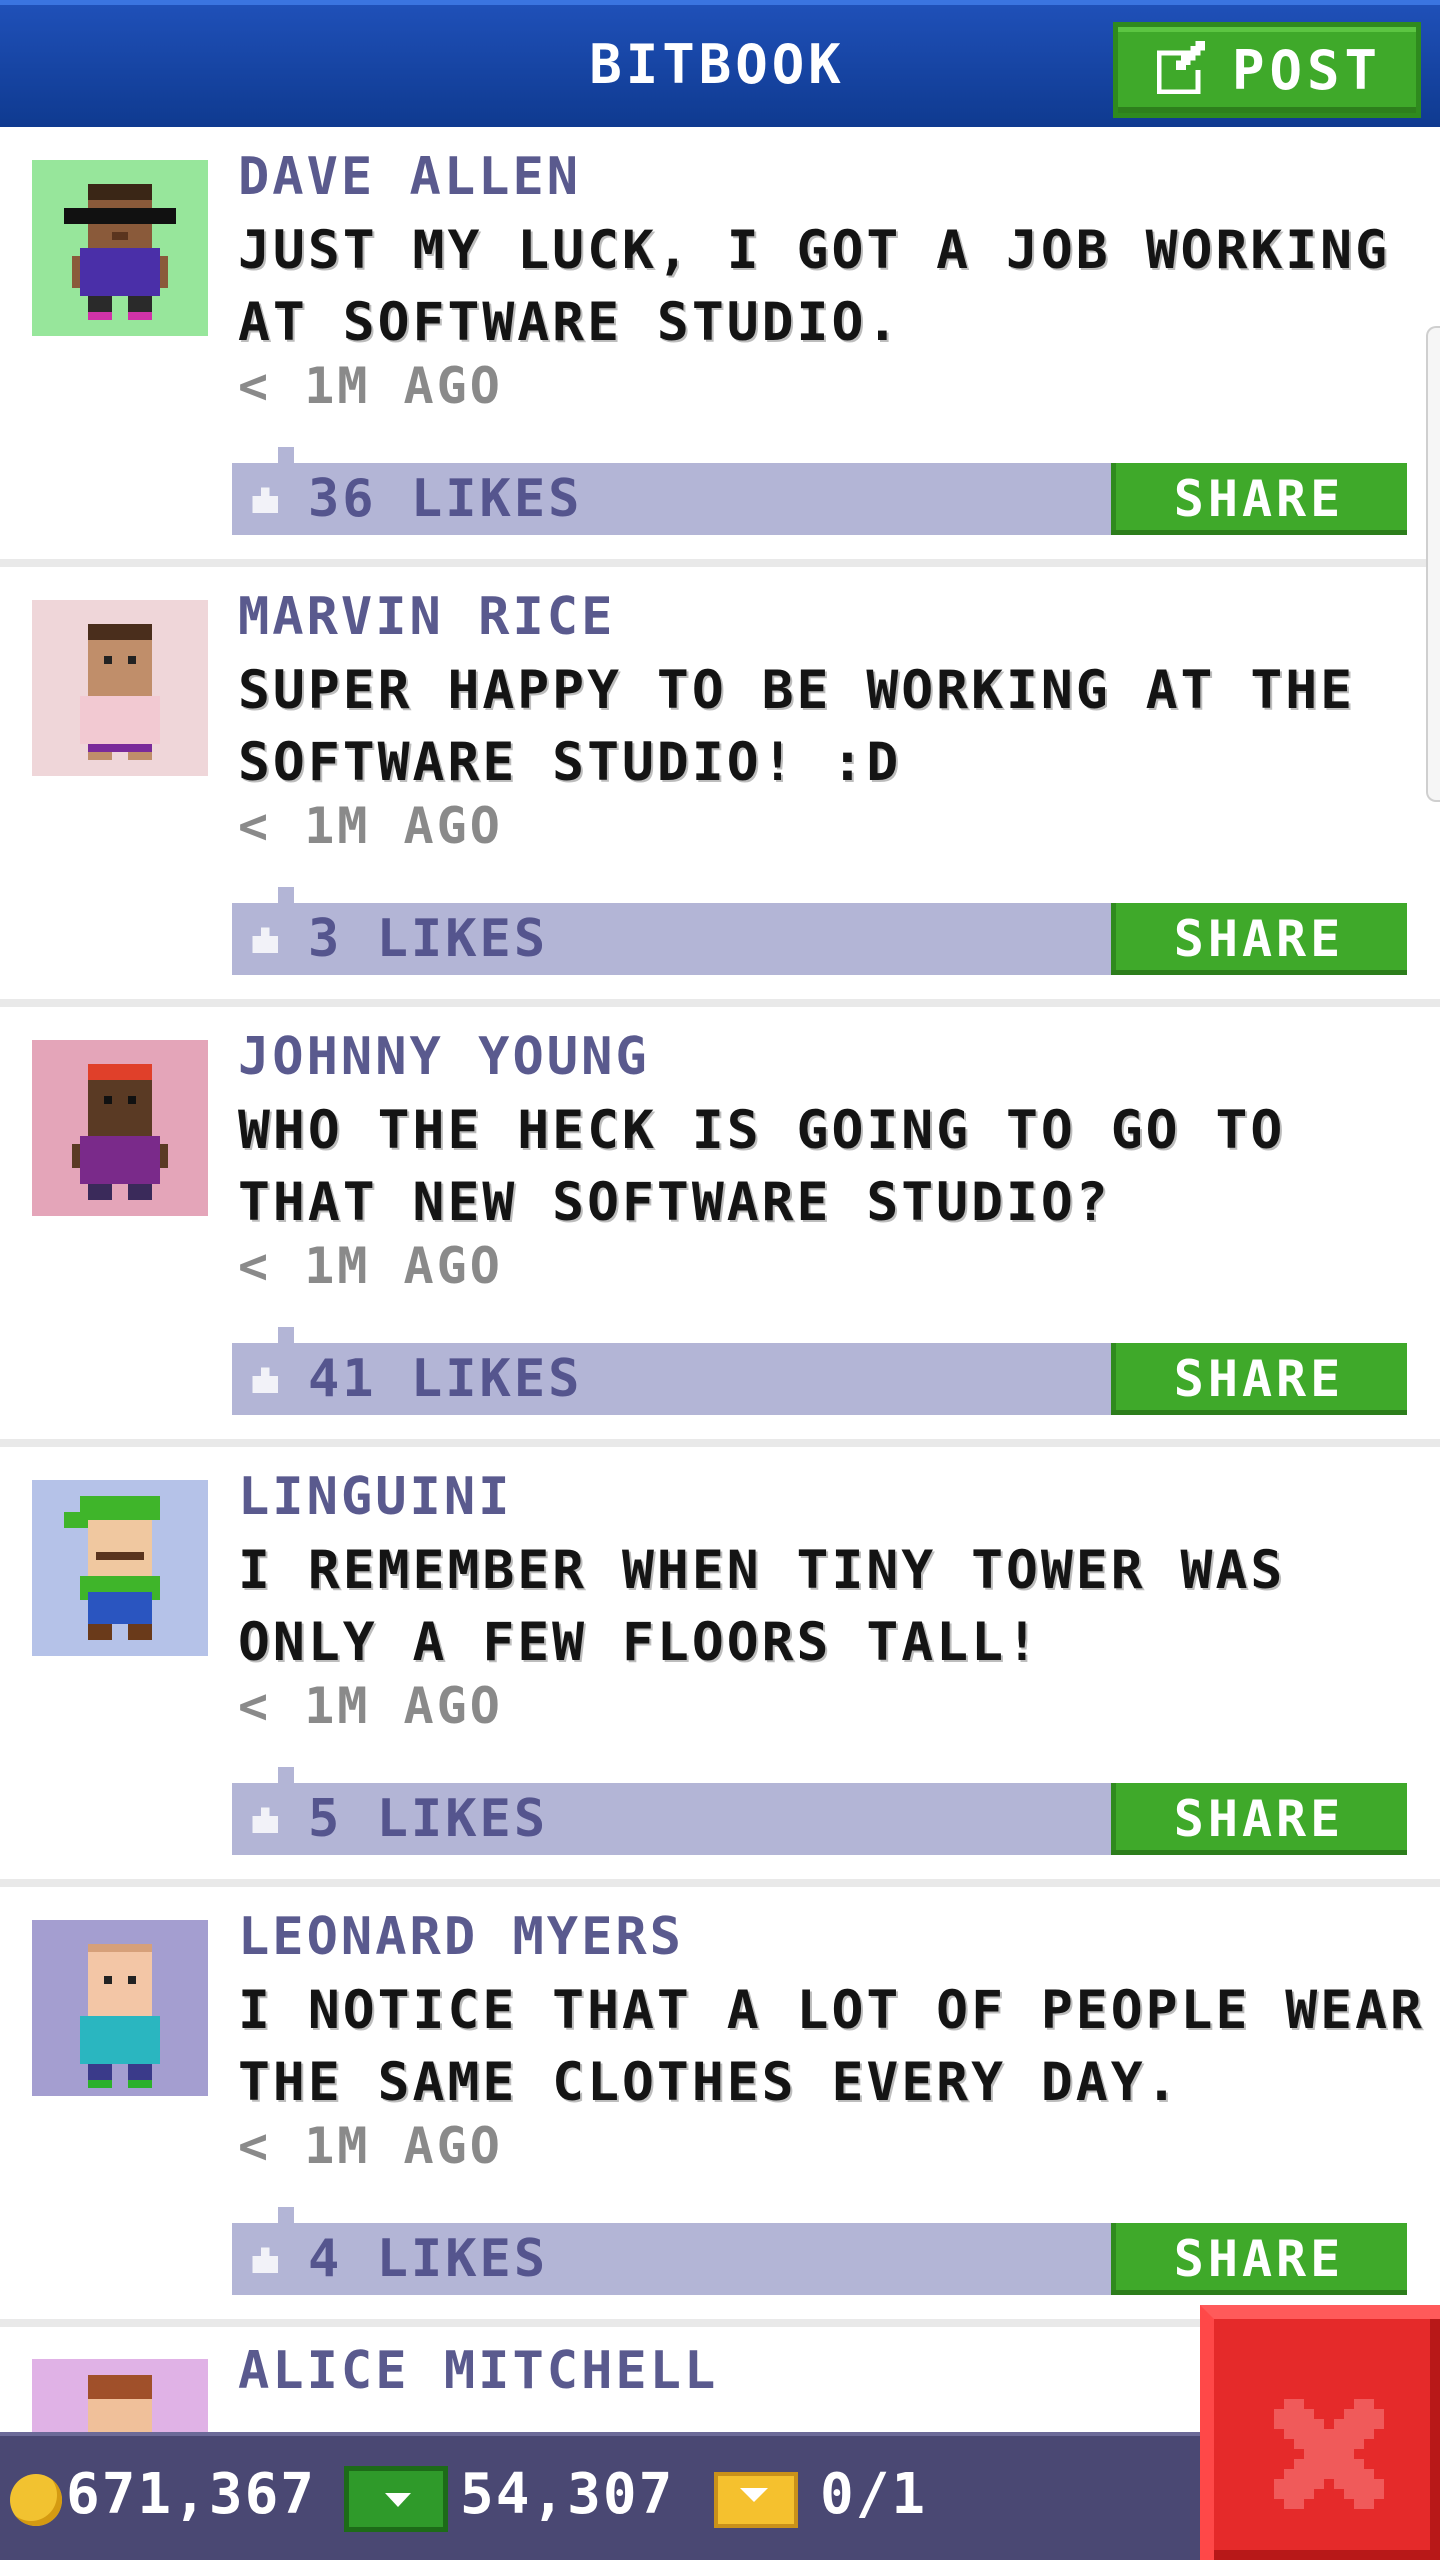 This screenshot has width=1440, height=2560. Describe the element at coordinates (756, 2500) in the screenshot. I see `ticket-icon` at that location.